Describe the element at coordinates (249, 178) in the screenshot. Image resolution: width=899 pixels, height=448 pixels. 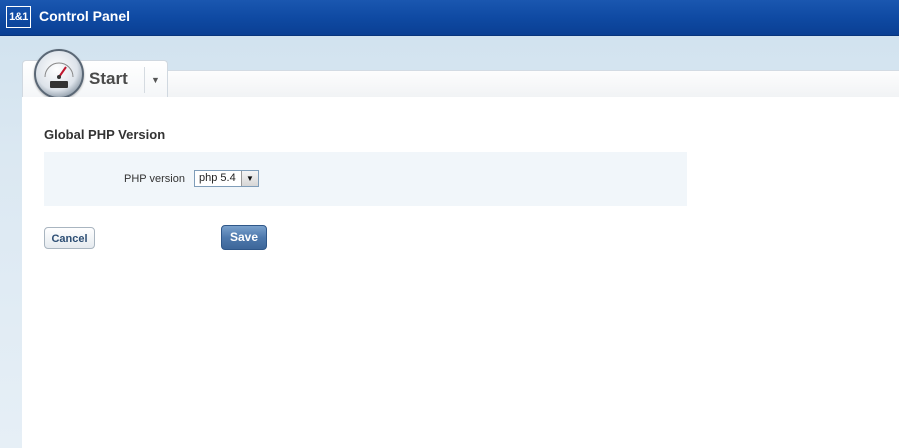
I see `select-arrow-icon: ▼` at that location.